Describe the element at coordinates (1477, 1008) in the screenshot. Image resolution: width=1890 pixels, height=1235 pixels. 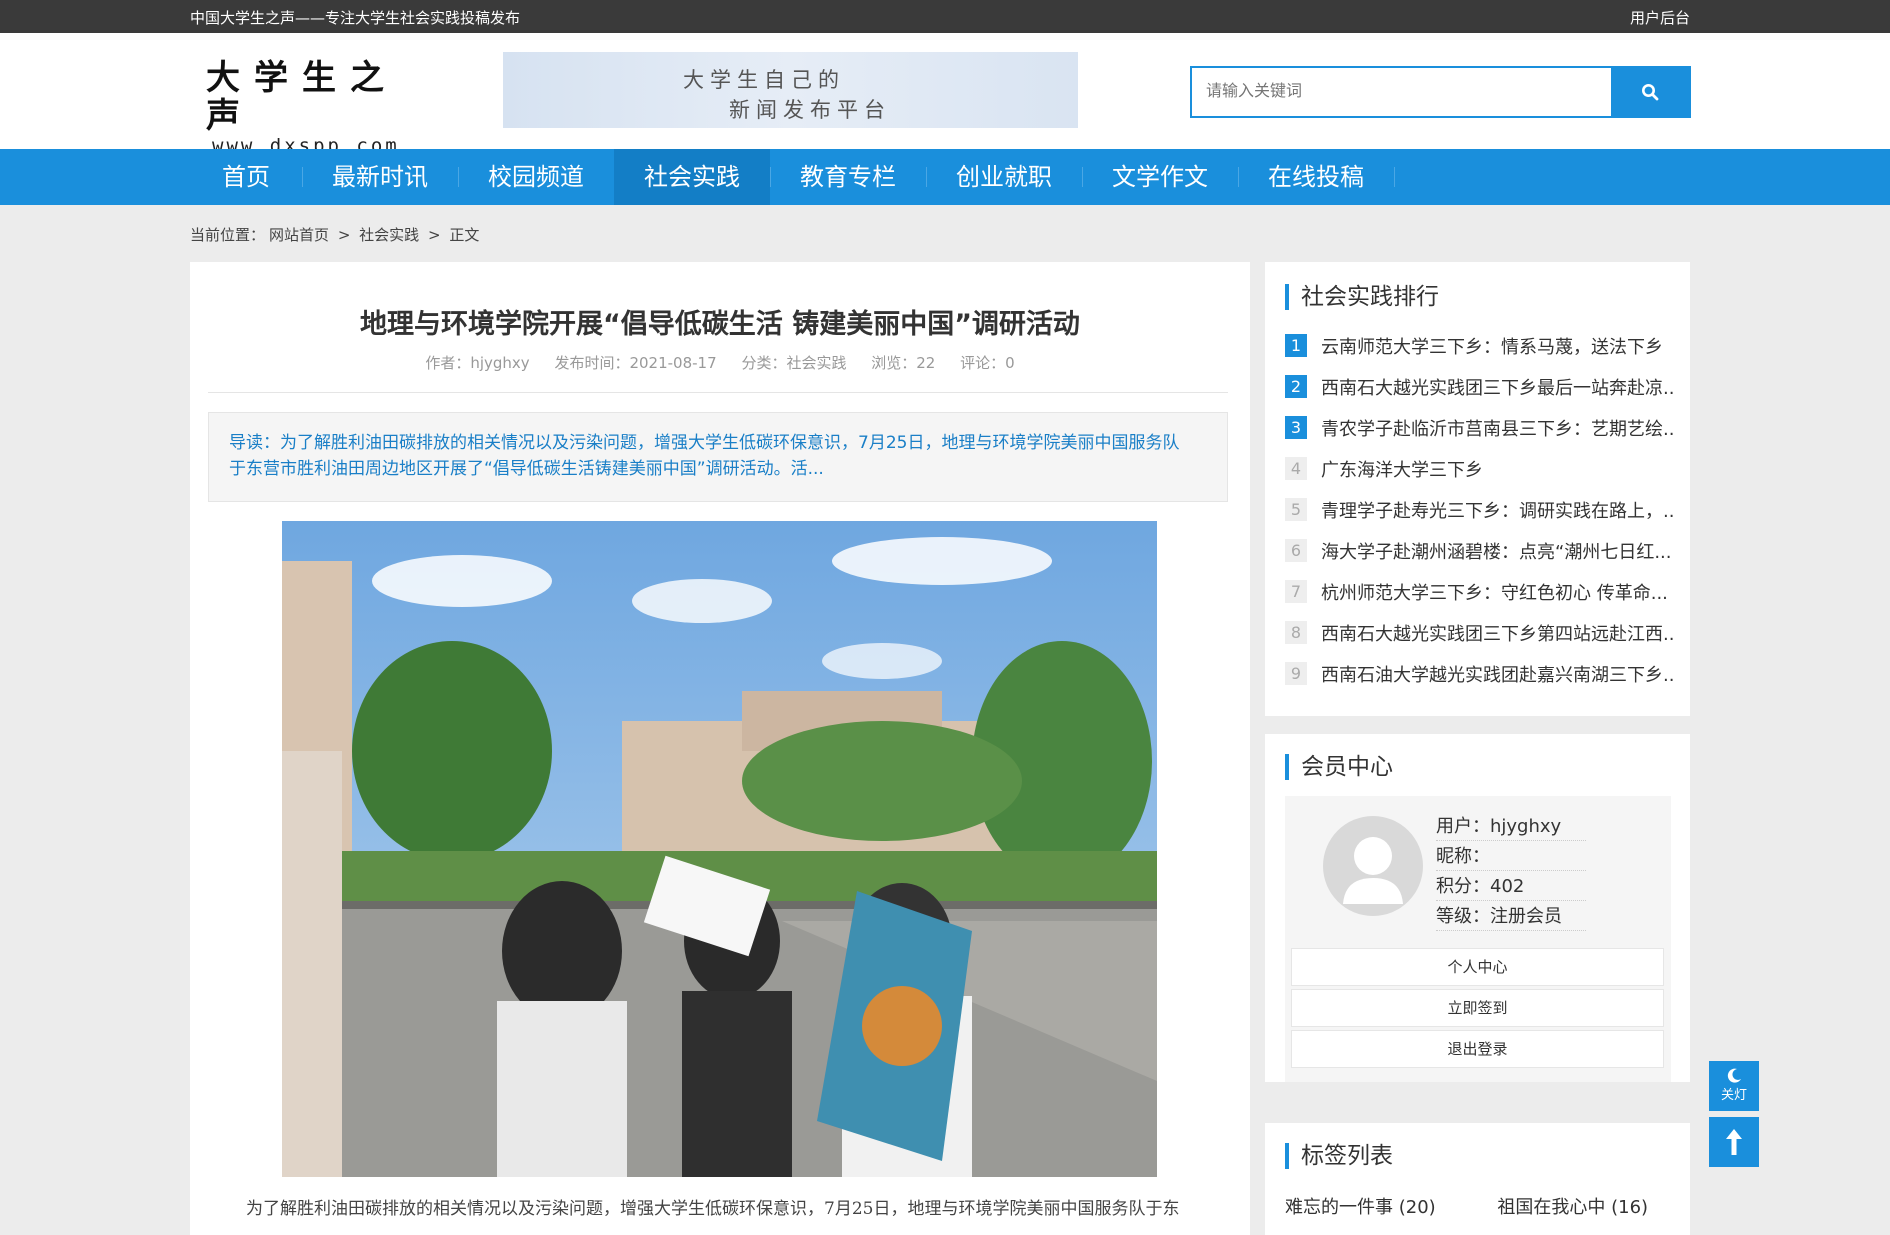
I see `sign-in-button: 立即签到` at that location.